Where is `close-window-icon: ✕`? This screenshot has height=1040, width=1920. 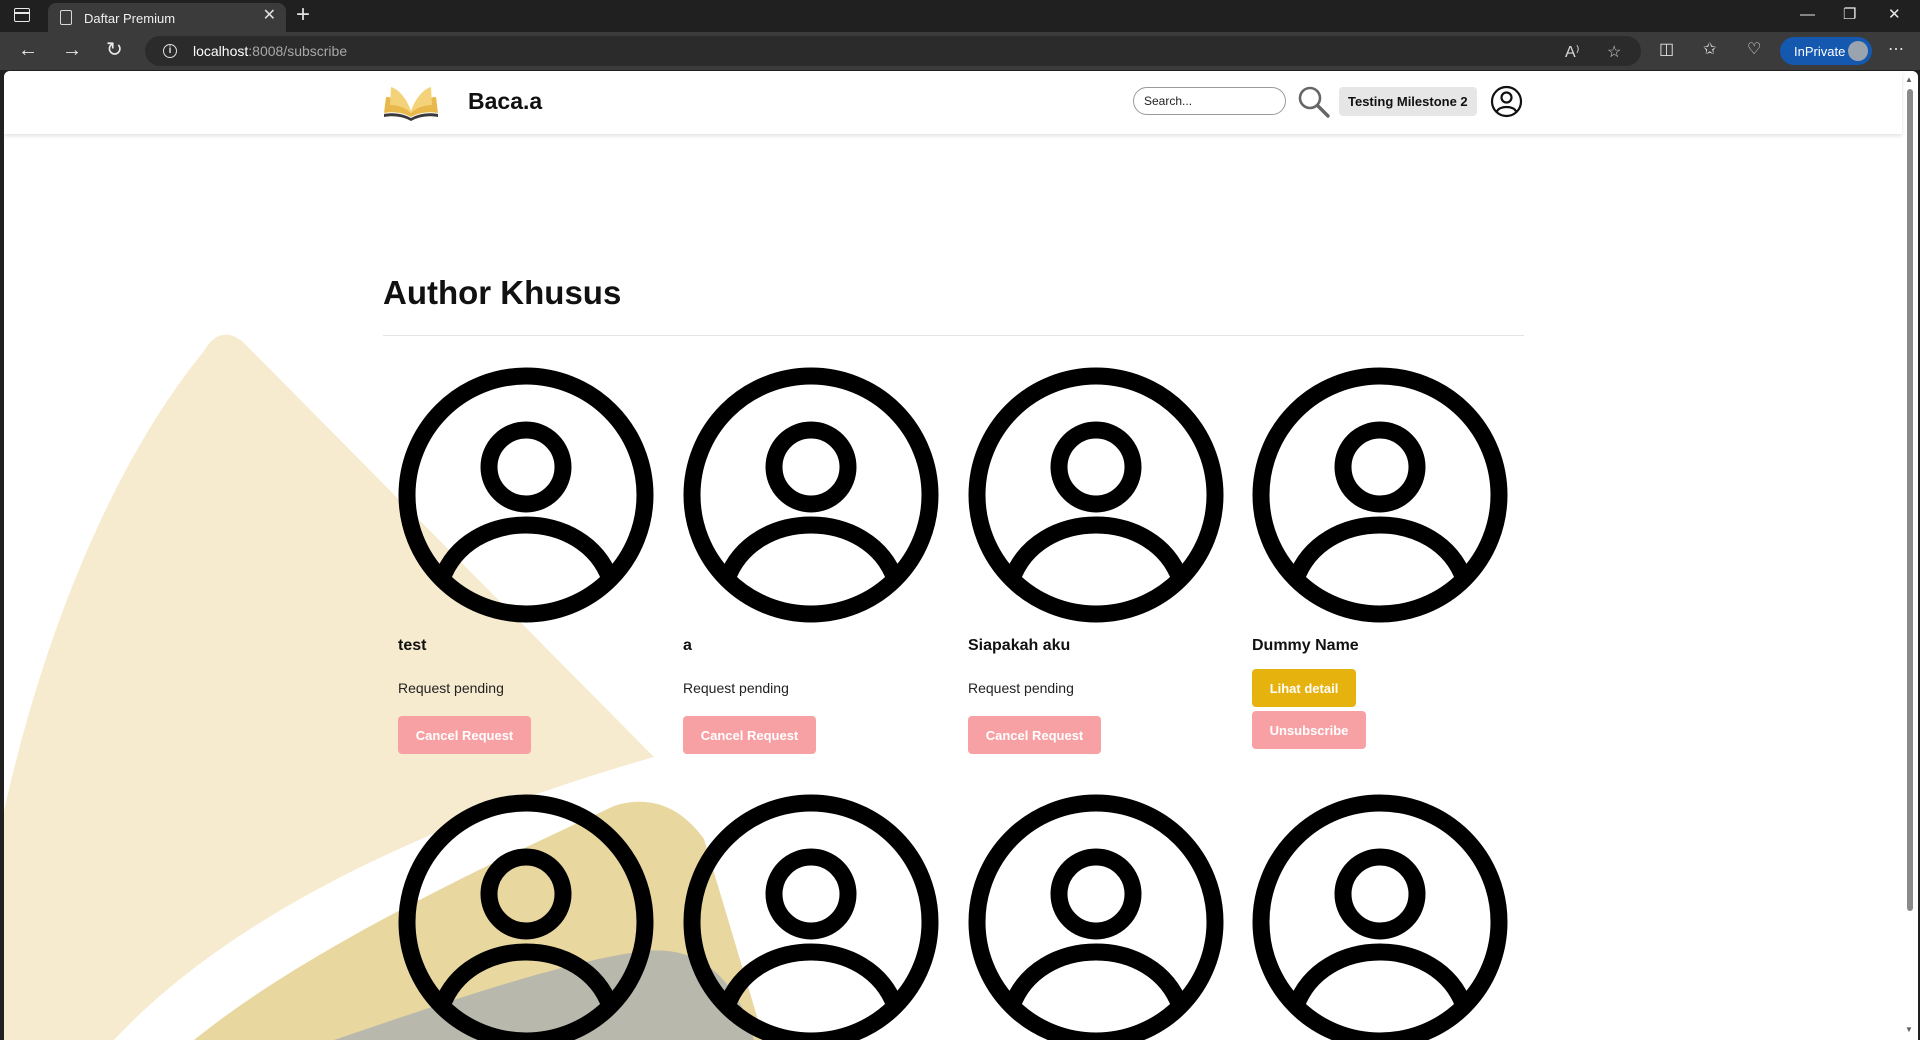
close-window-icon: ✕ is located at coordinates (1894, 15).